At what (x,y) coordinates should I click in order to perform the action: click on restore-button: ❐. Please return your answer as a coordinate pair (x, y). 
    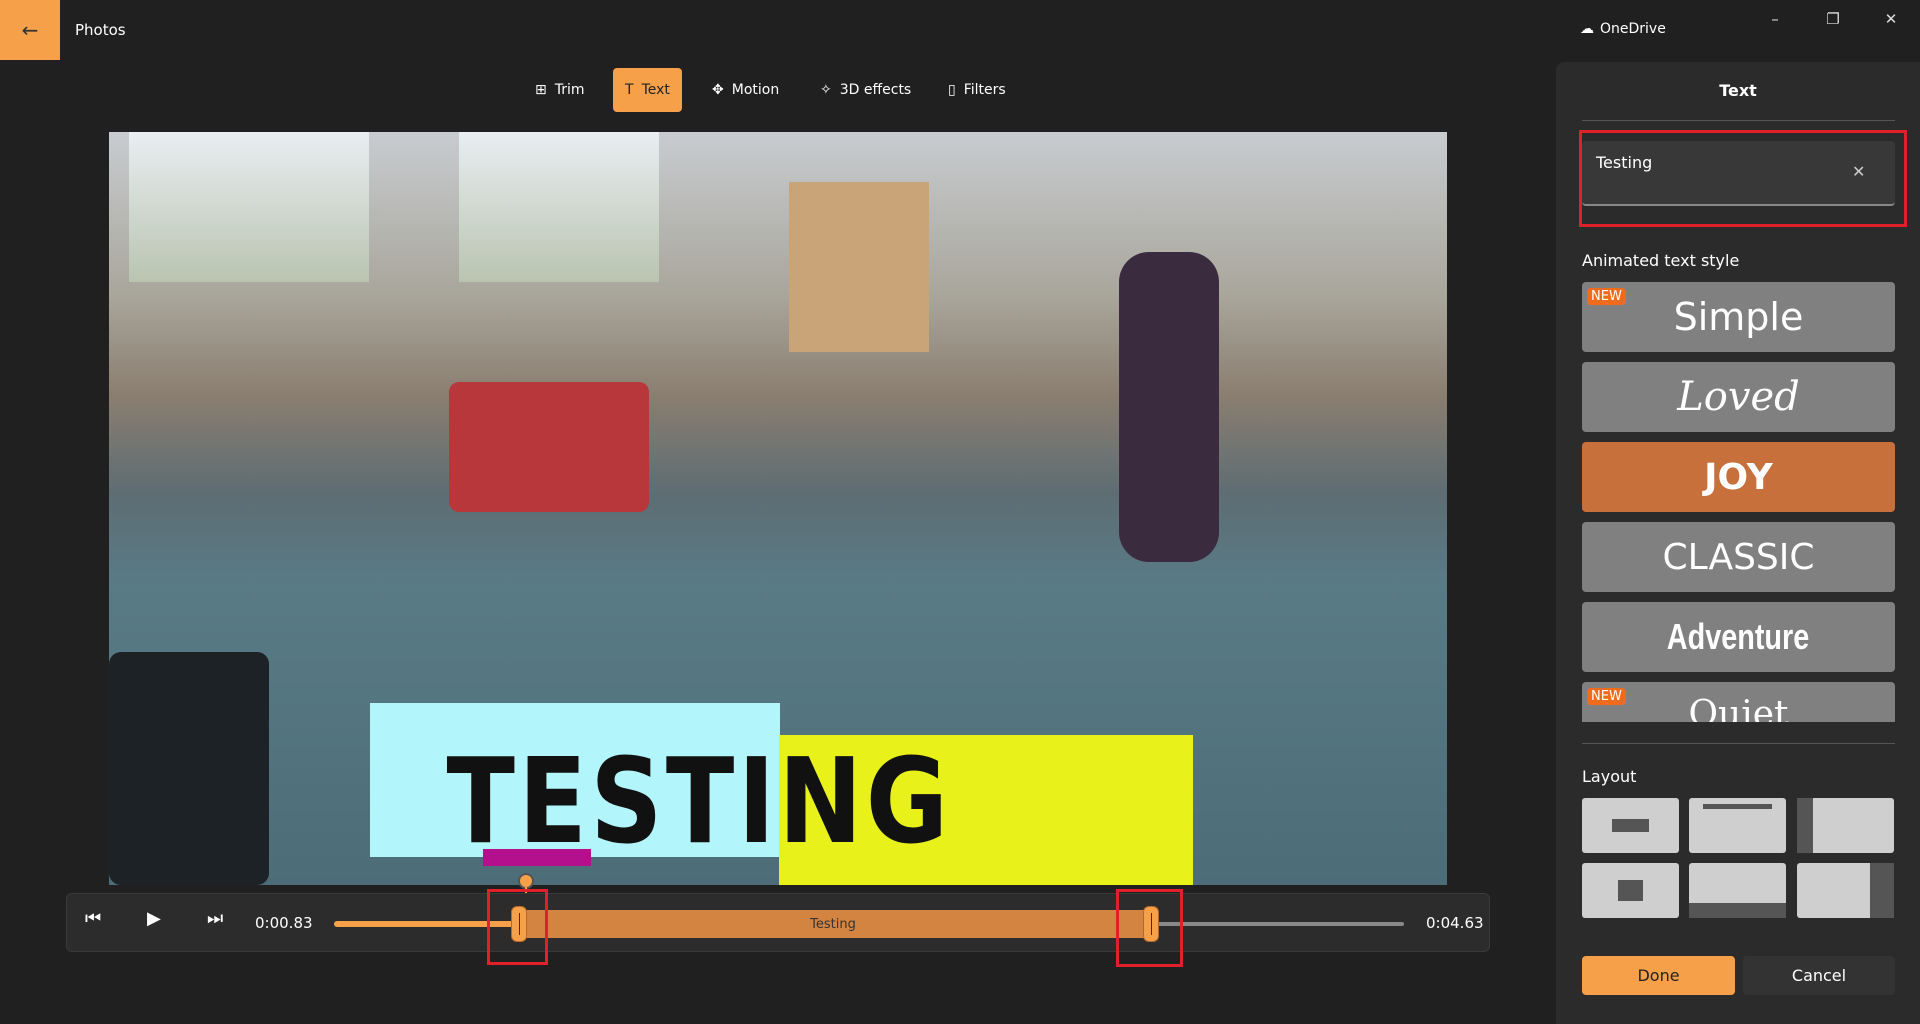
    Looking at the image, I should click on (1833, 19).